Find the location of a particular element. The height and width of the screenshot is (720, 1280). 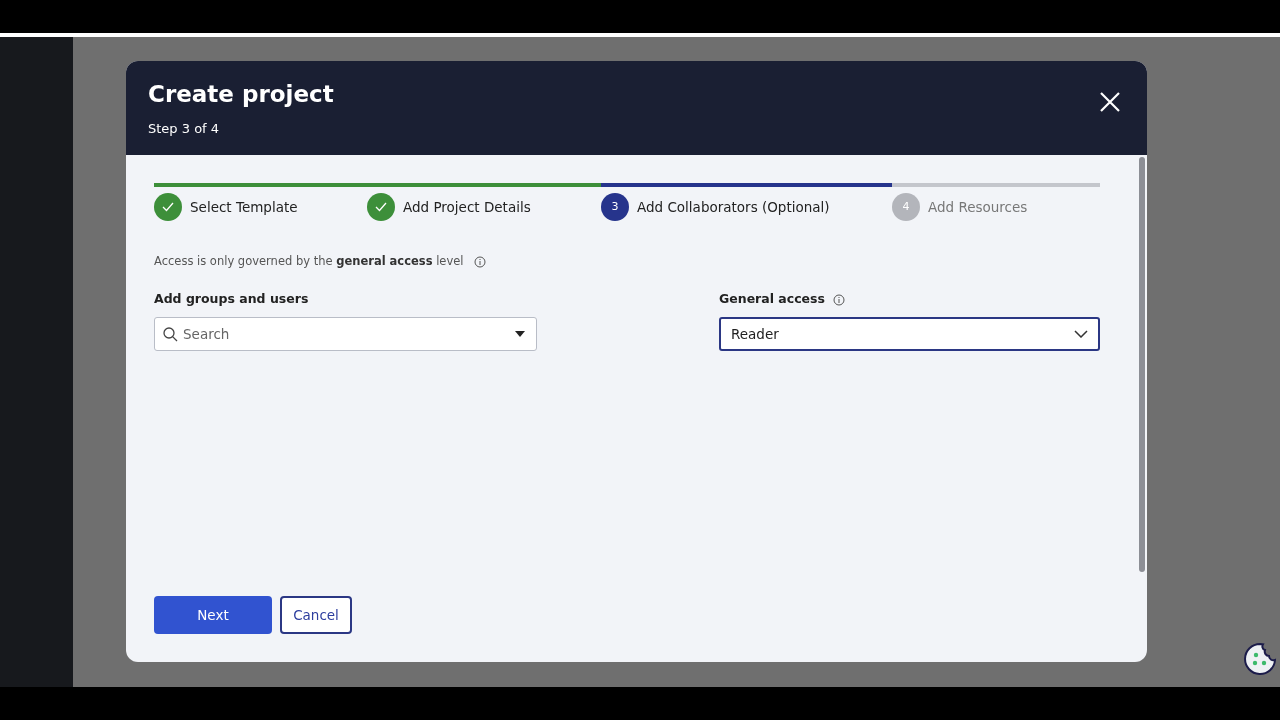

cookie-icon is located at coordinates (1260, 659).